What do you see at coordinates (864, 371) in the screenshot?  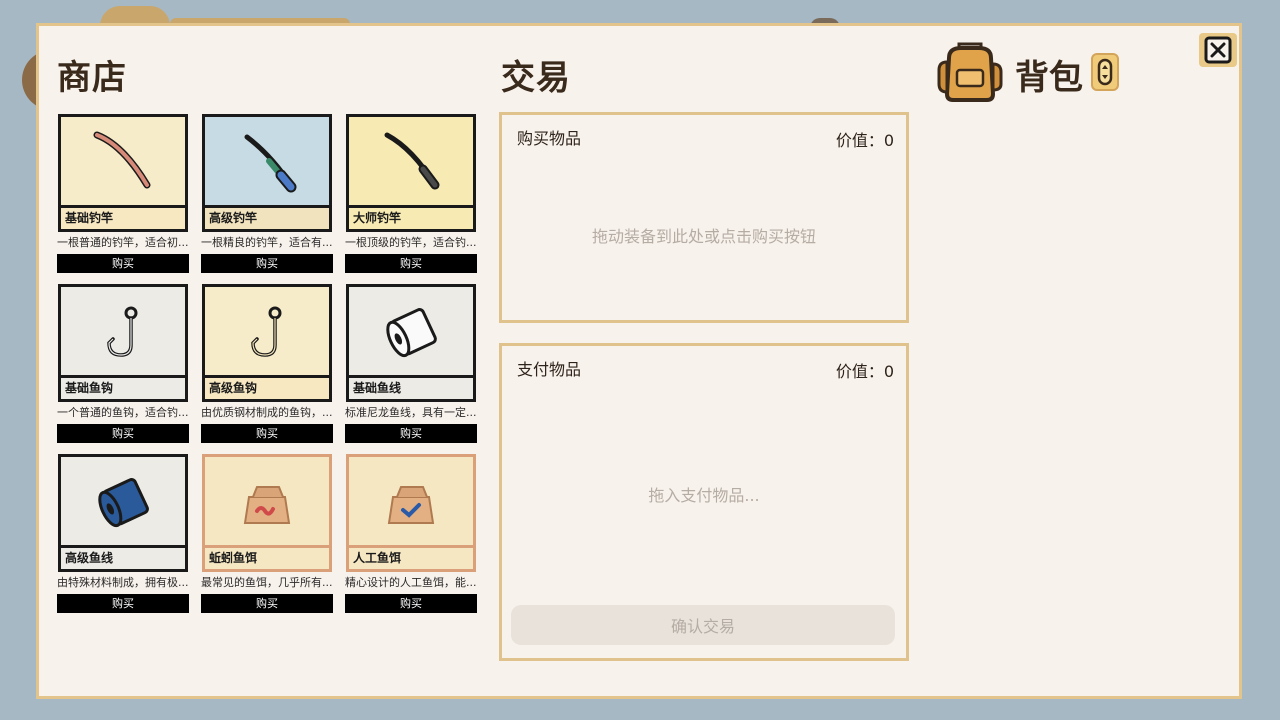 I see `pay-items-value: 价值：0` at bounding box center [864, 371].